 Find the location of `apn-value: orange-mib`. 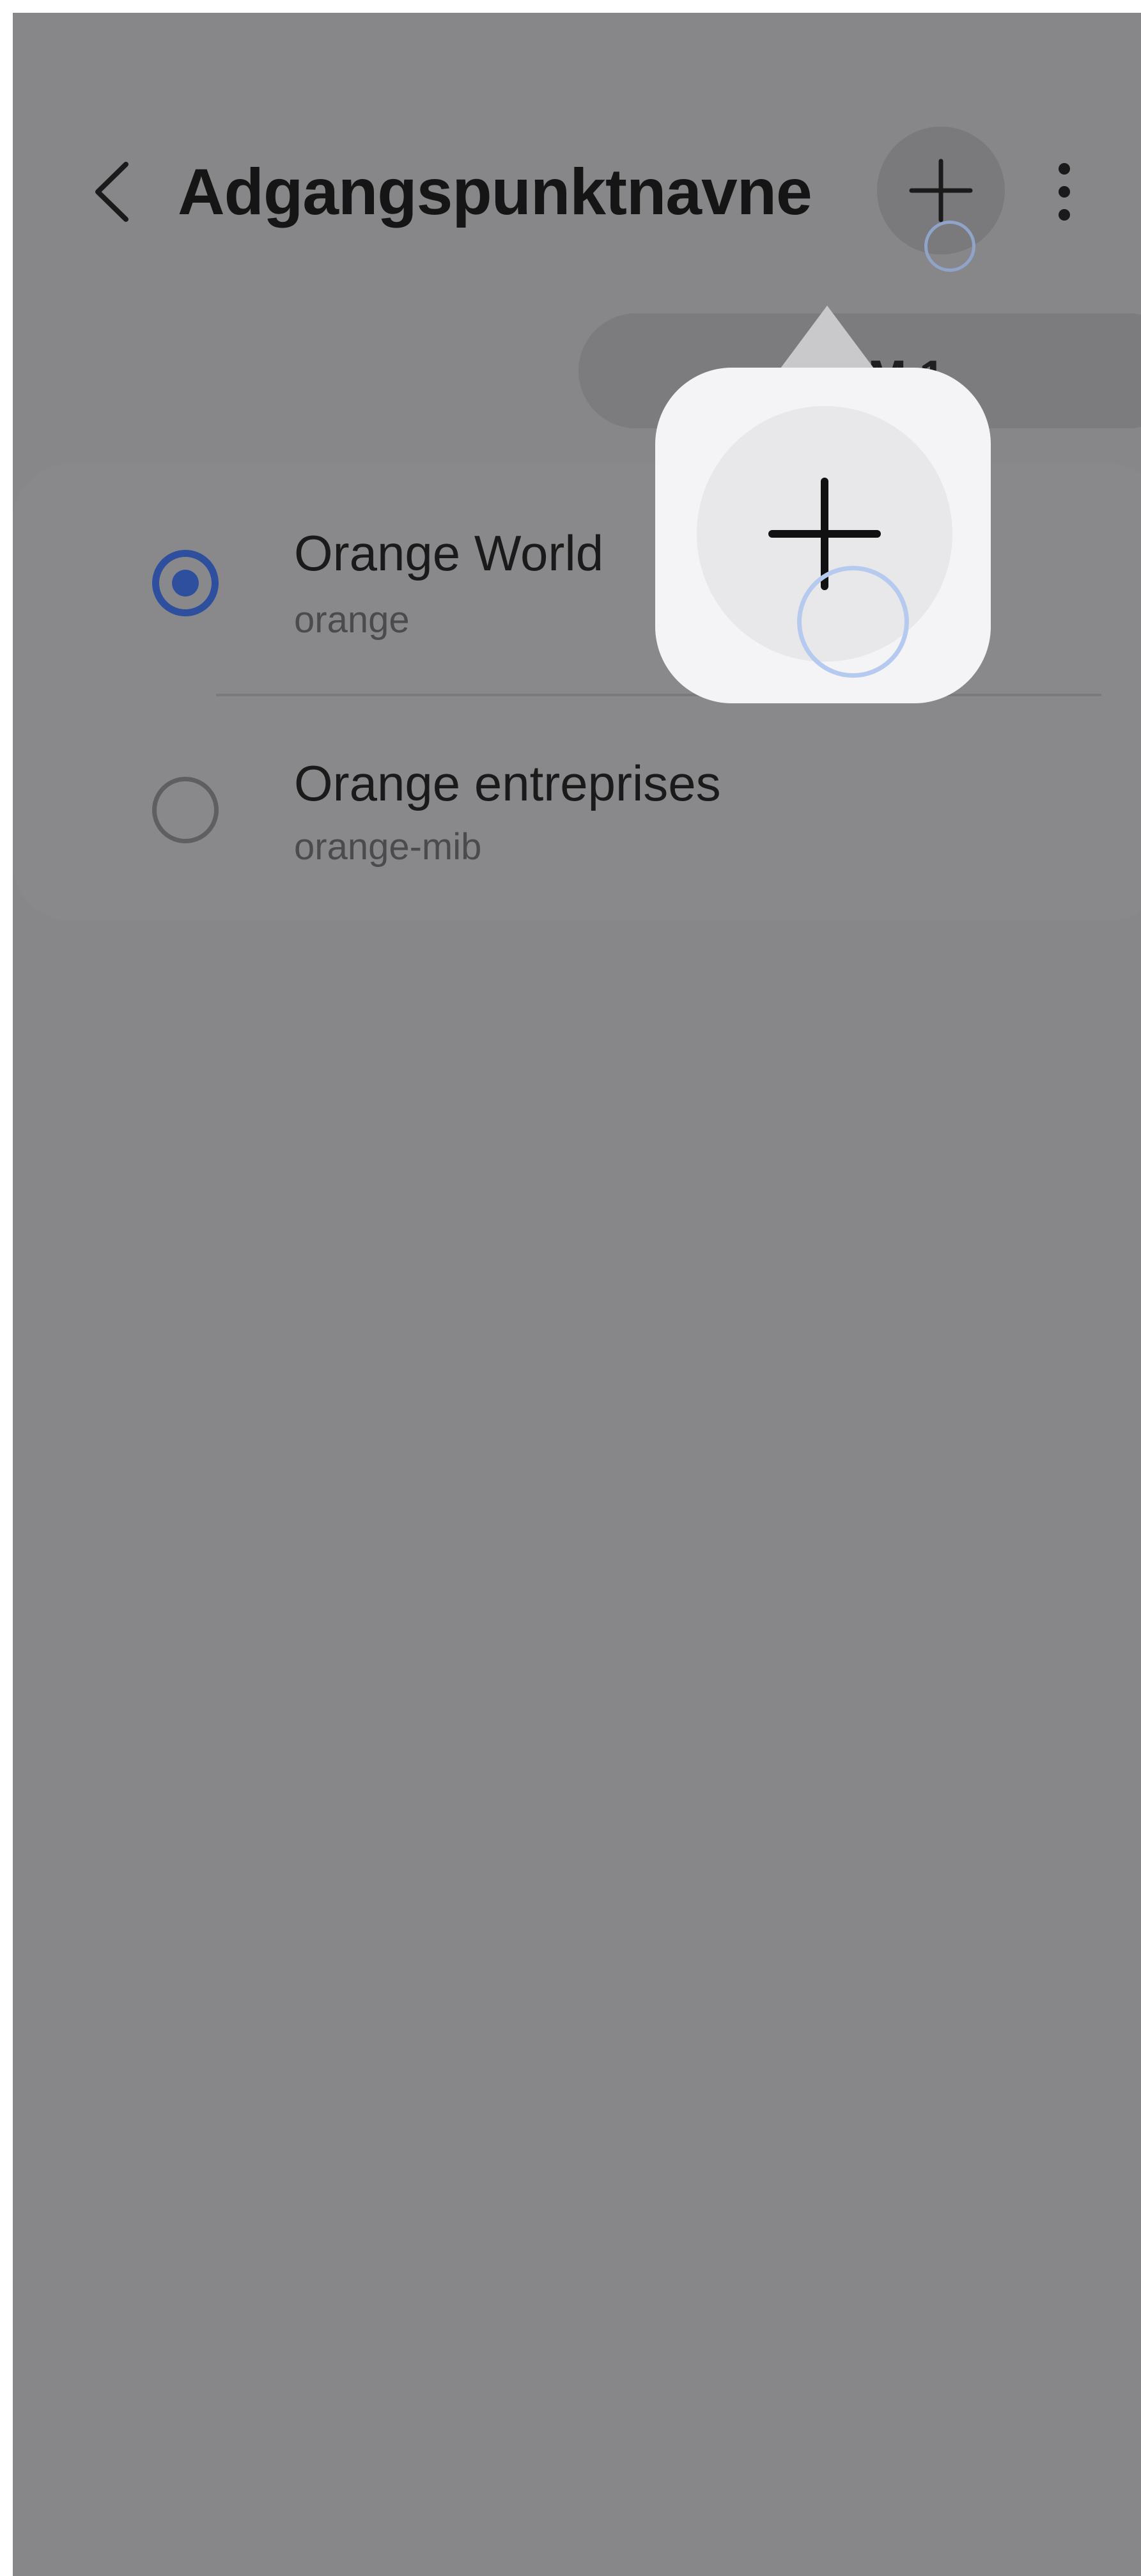

apn-value: orange-mib is located at coordinates (388, 847).